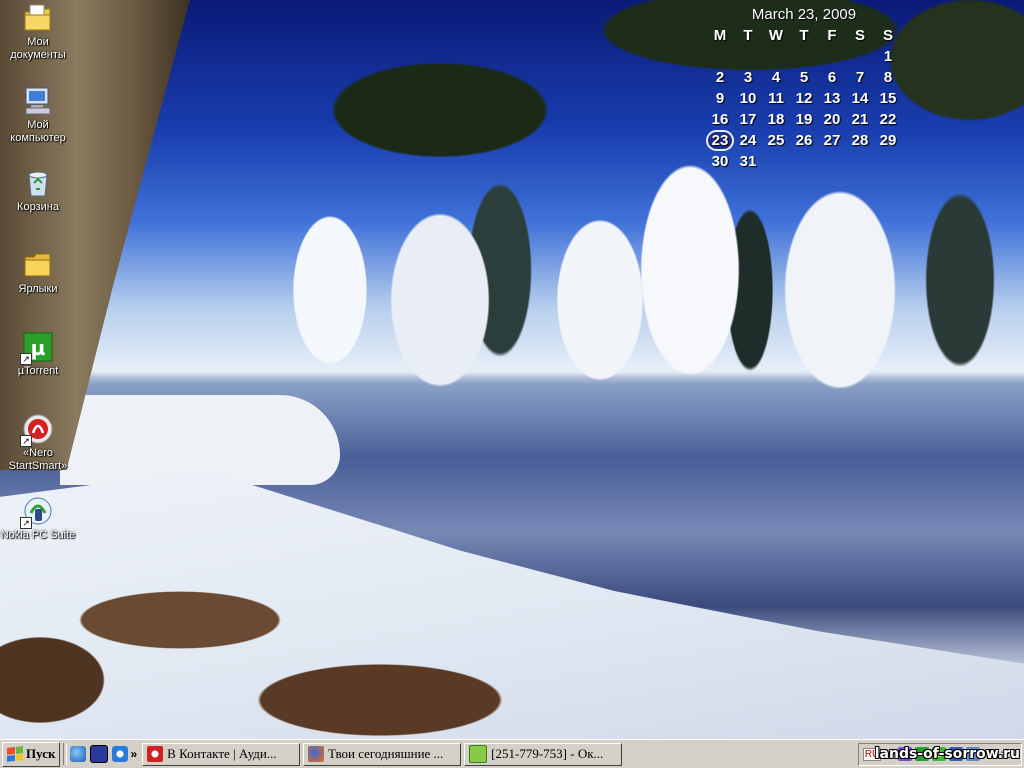 The image size is (1024, 768). What do you see at coordinates (832, 35) in the screenshot?
I see `calendar-weekday: F` at bounding box center [832, 35].